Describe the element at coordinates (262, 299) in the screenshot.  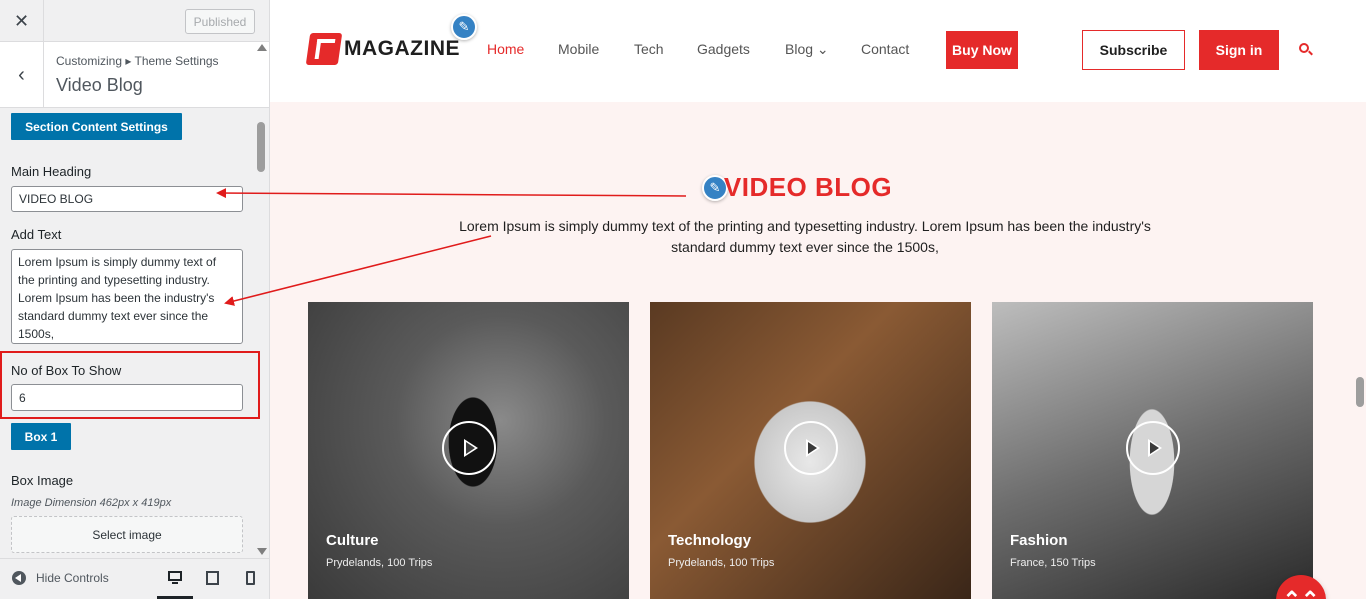
I see `sidebar-scrollbar` at that location.